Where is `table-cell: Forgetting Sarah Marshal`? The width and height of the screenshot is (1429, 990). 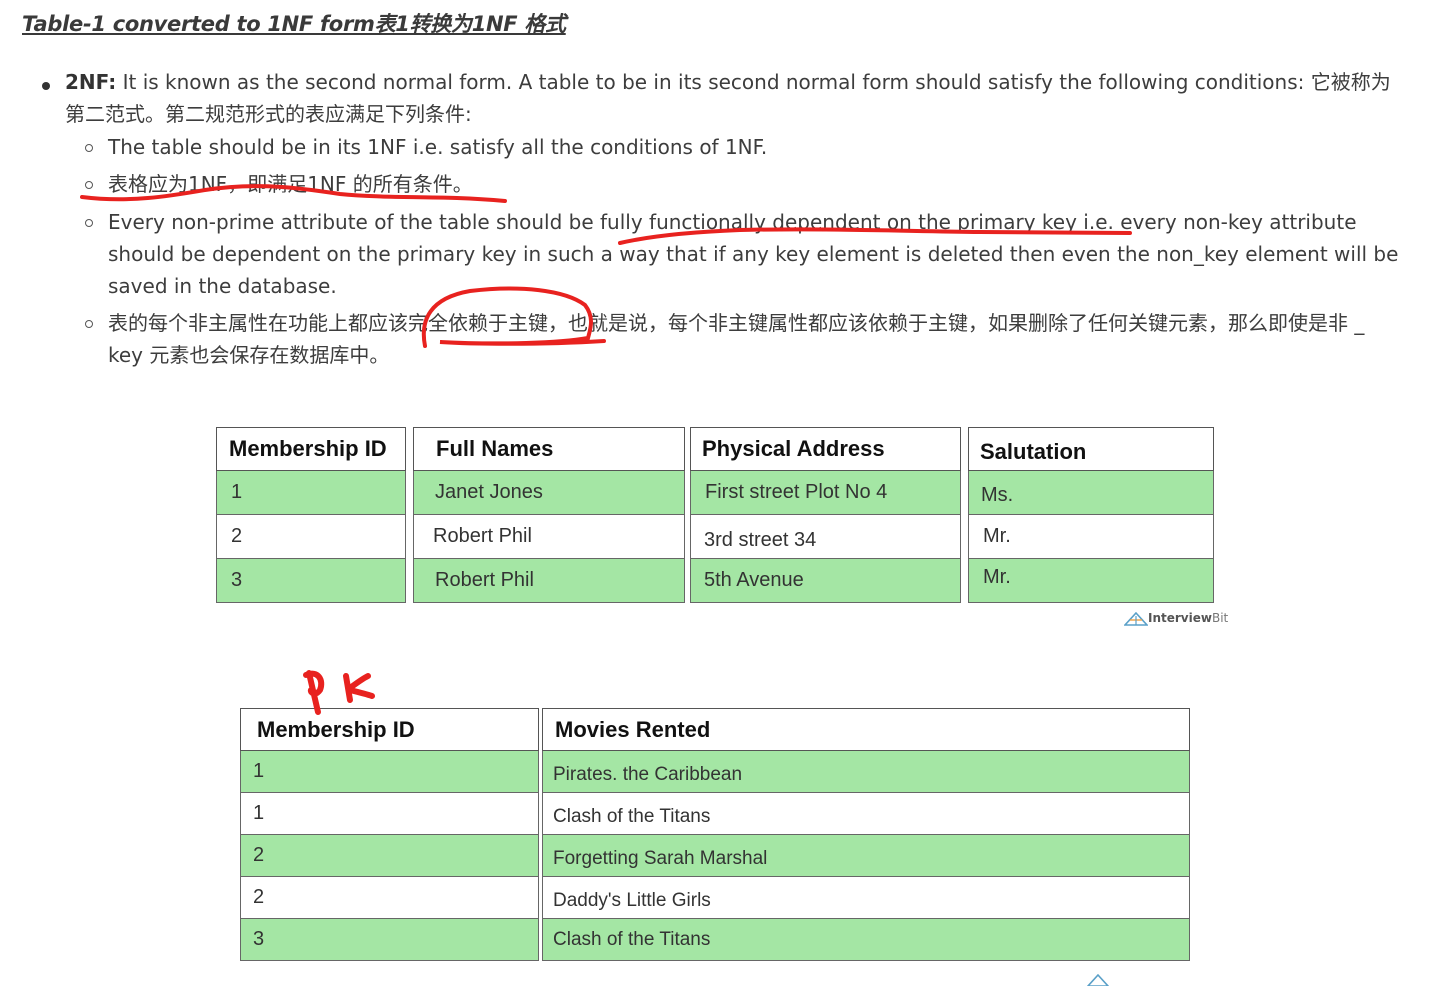 table-cell: Forgetting Sarah Marshal is located at coordinates (866, 856).